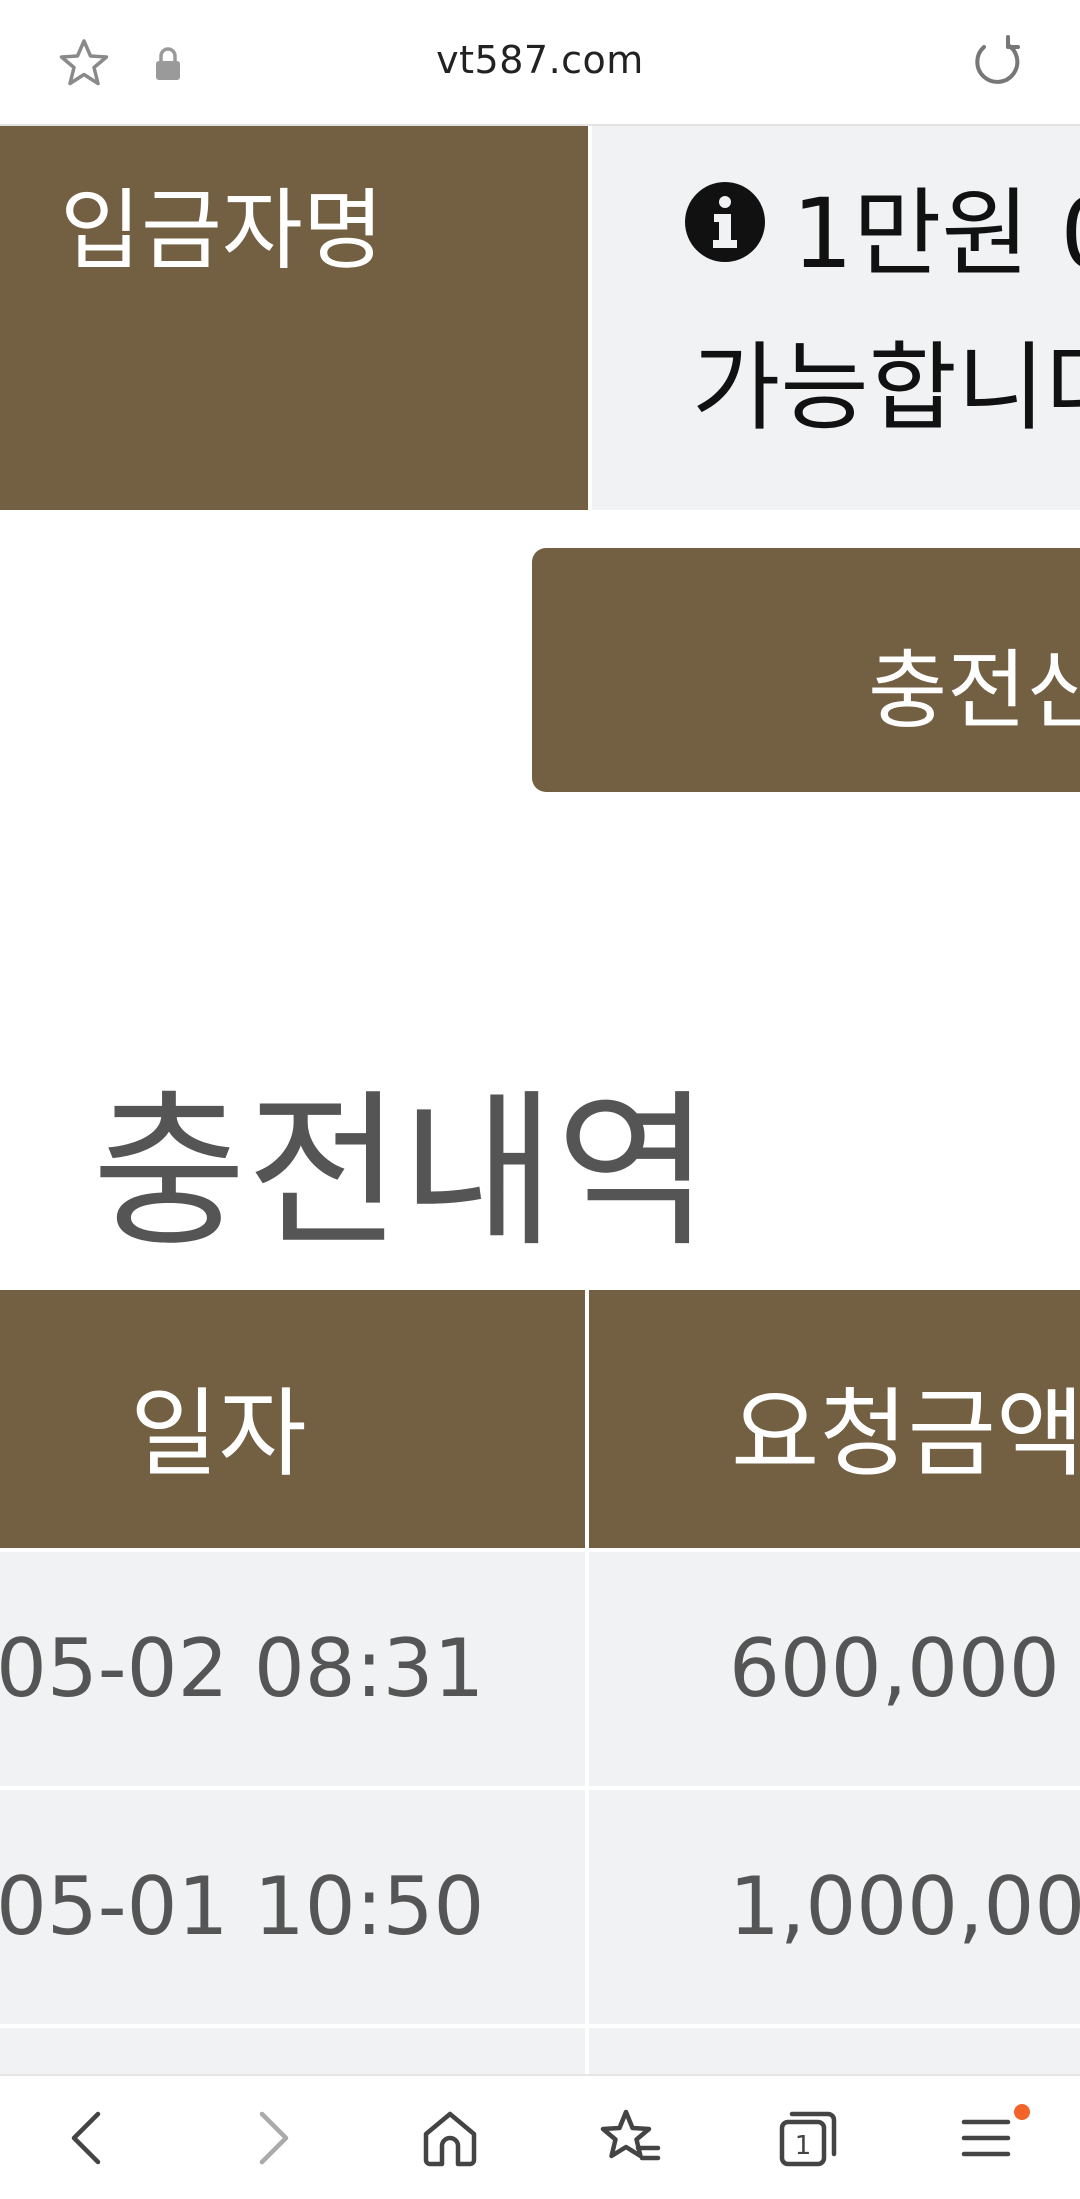 This screenshot has height=2199, width=1080. What do you see at coordinates (886, 388) in the screenshot?
I see `notice-text-line2: 가능합니다` at bounding box center [886, 388].